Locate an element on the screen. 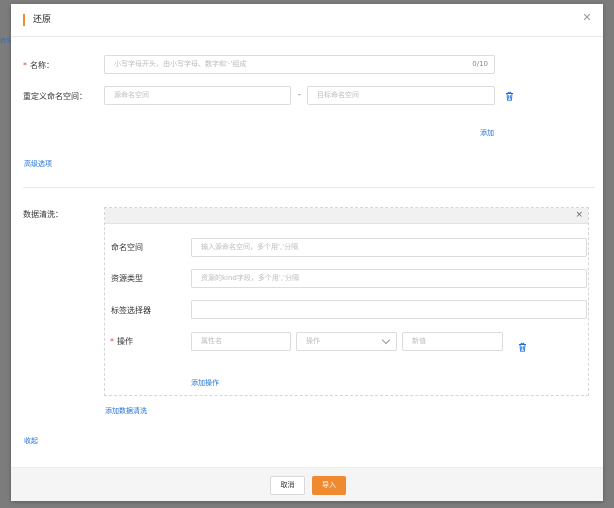  operation-select: 操作 is located at coordinates (346, 341).